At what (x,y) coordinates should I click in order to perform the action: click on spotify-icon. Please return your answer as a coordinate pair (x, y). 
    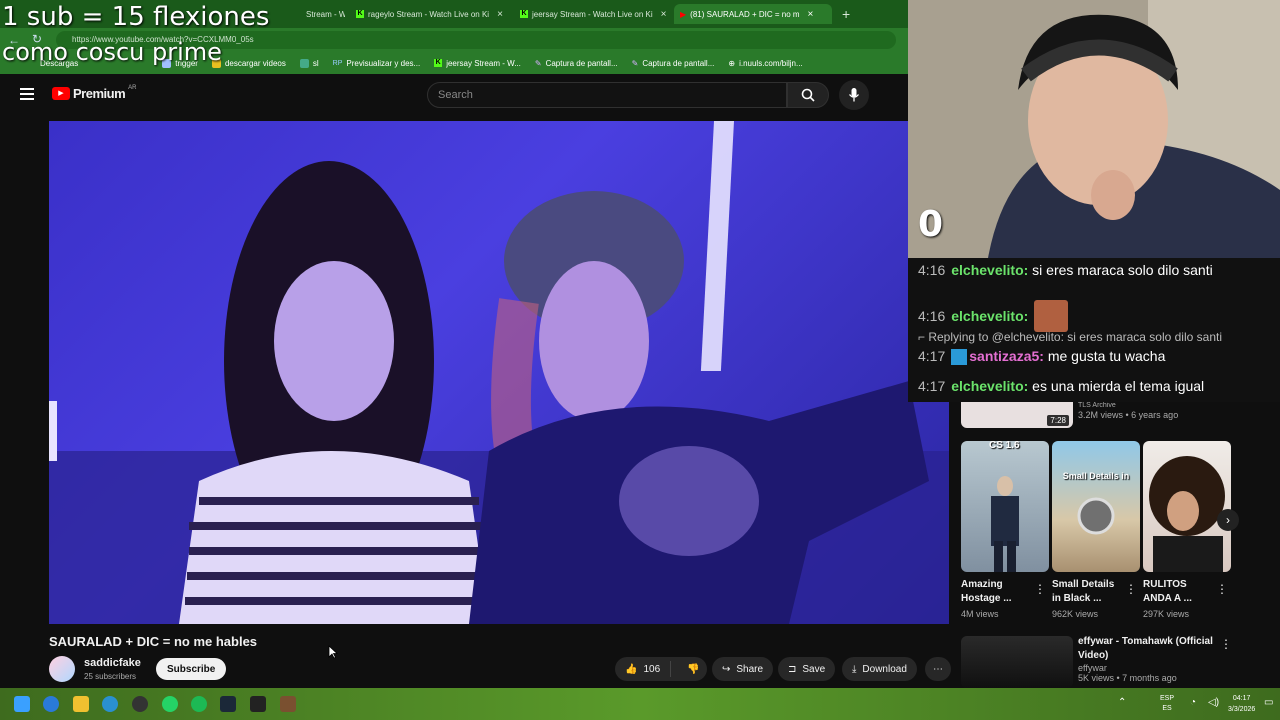
    Looking at the image, I should click on (199, 704).